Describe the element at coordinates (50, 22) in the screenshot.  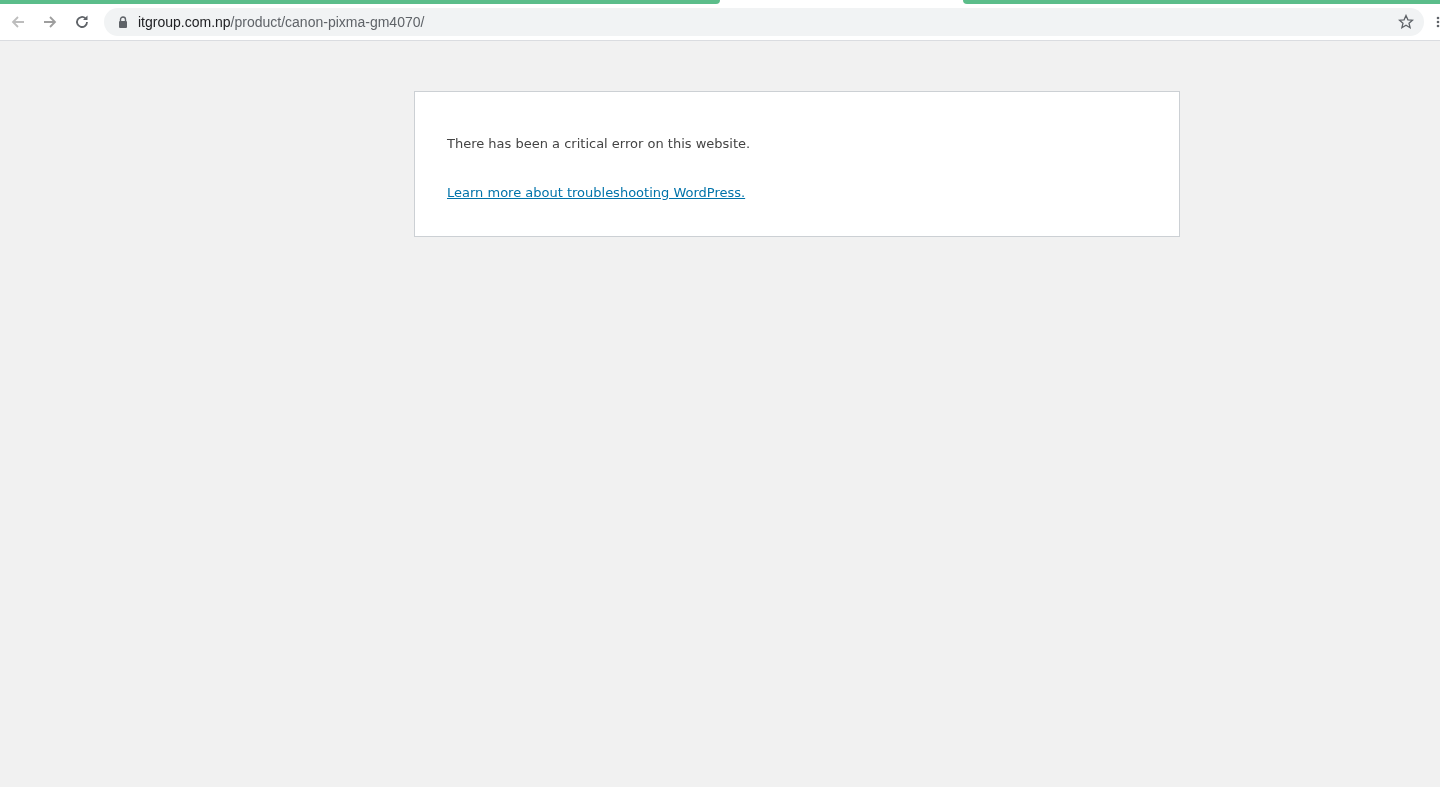
I see `forward-icon` at that location.